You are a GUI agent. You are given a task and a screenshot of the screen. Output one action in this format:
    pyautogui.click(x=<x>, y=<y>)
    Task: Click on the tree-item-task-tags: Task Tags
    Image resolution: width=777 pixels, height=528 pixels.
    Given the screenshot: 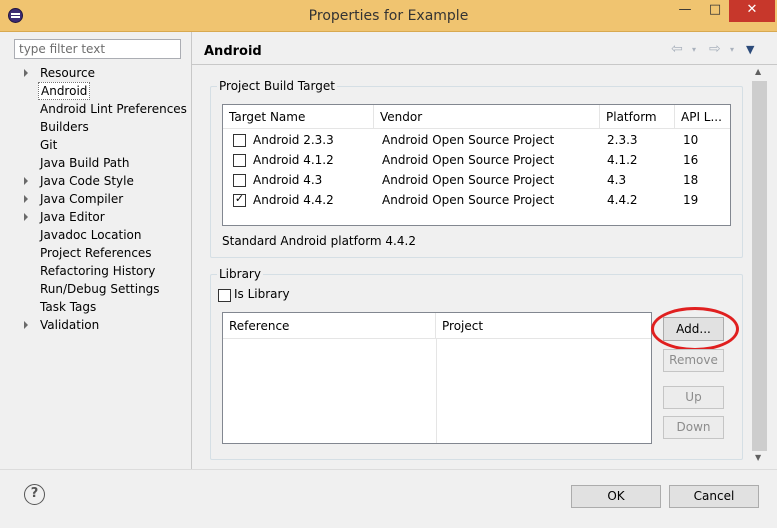 What is the action you would take?
    pyautogui.click(x=102, y=307)
    